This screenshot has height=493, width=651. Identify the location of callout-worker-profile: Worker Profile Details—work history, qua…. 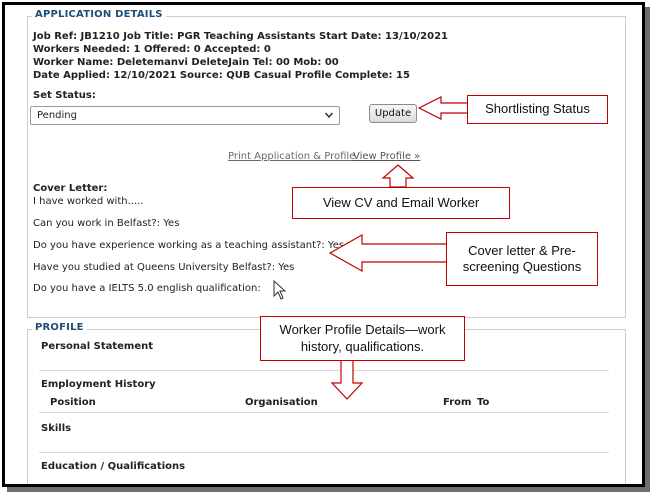
(362, 338).